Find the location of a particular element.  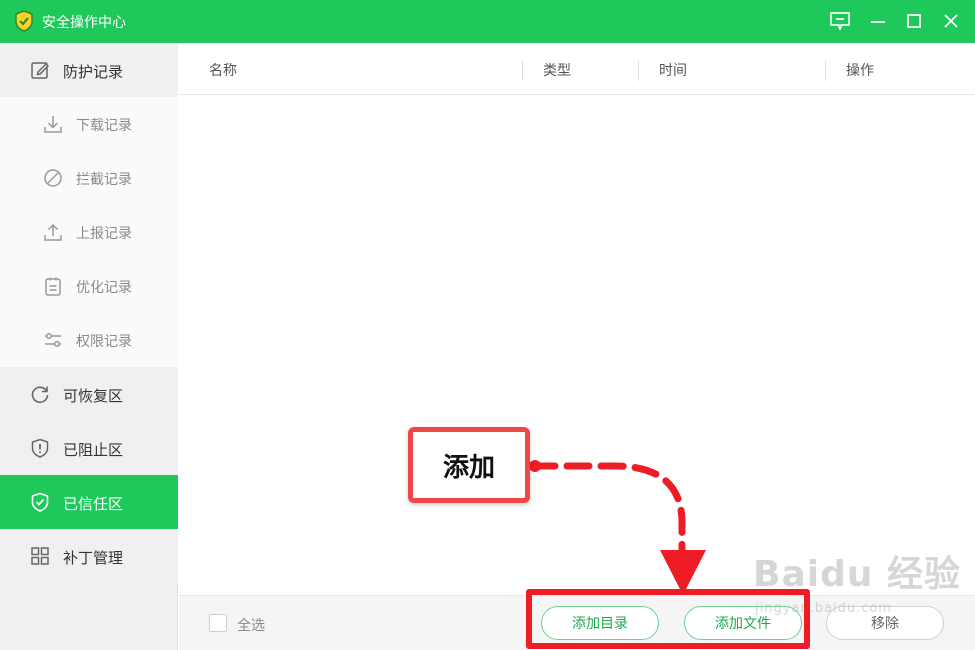

feedback-icon is located at coordinates (840, 21).